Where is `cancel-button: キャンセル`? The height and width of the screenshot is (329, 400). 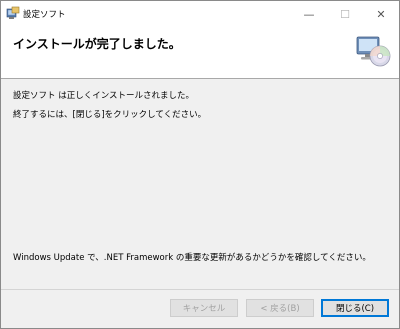
cancel-button: キャンセル is located at coordinates (204, 308).